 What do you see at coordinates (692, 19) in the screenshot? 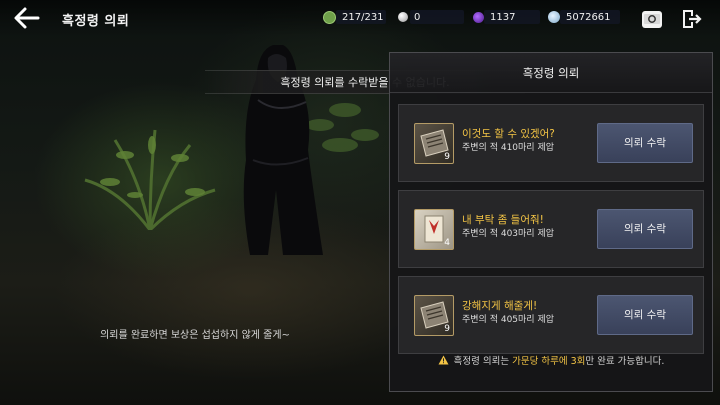
I see `exit-door-icon` at bounding box center [692, 19].